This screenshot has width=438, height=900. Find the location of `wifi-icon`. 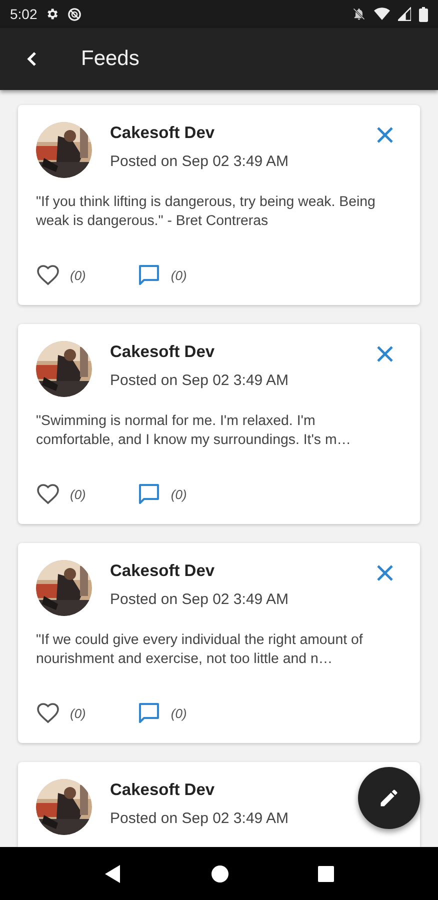

wifi-icon is located at coordinates (382, 14).